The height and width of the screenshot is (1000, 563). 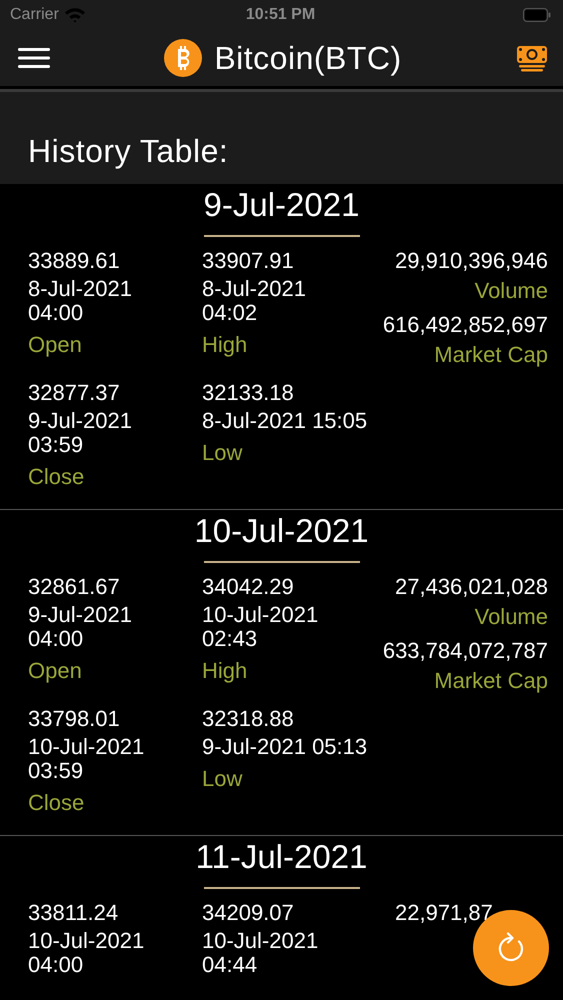 What do you see at coordinates (248, 719) in the screenshot?
I see `price-value: 32318.88` at bounding box center [248, 719].